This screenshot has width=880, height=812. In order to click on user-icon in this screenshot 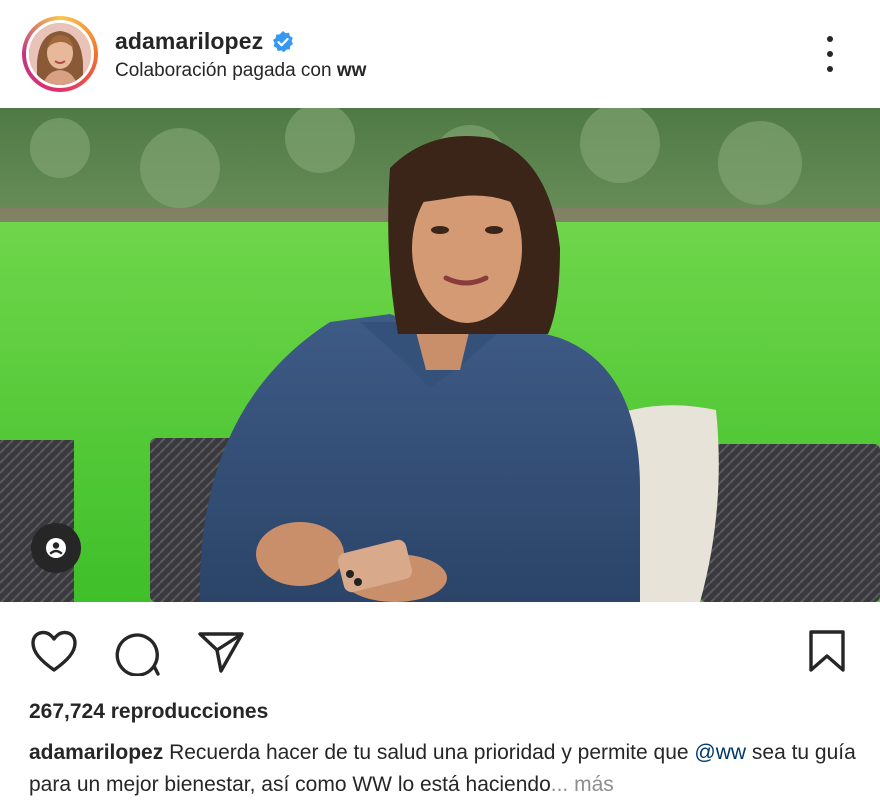, I will do `click(56, 548)`.